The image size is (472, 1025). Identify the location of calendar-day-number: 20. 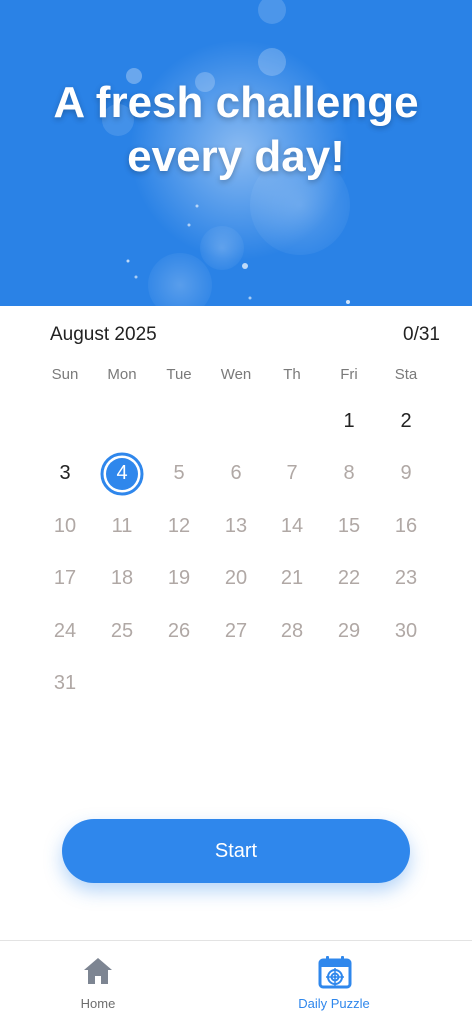
(236, 578).